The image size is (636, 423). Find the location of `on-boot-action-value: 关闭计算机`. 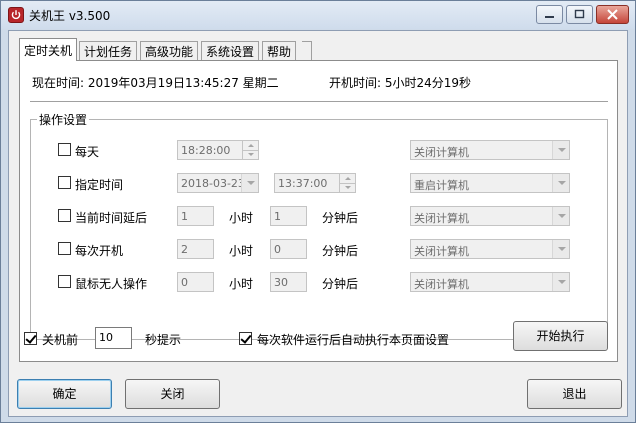

on-boot-action-value: 关闭计算机 is located at coordinates (441, 251).